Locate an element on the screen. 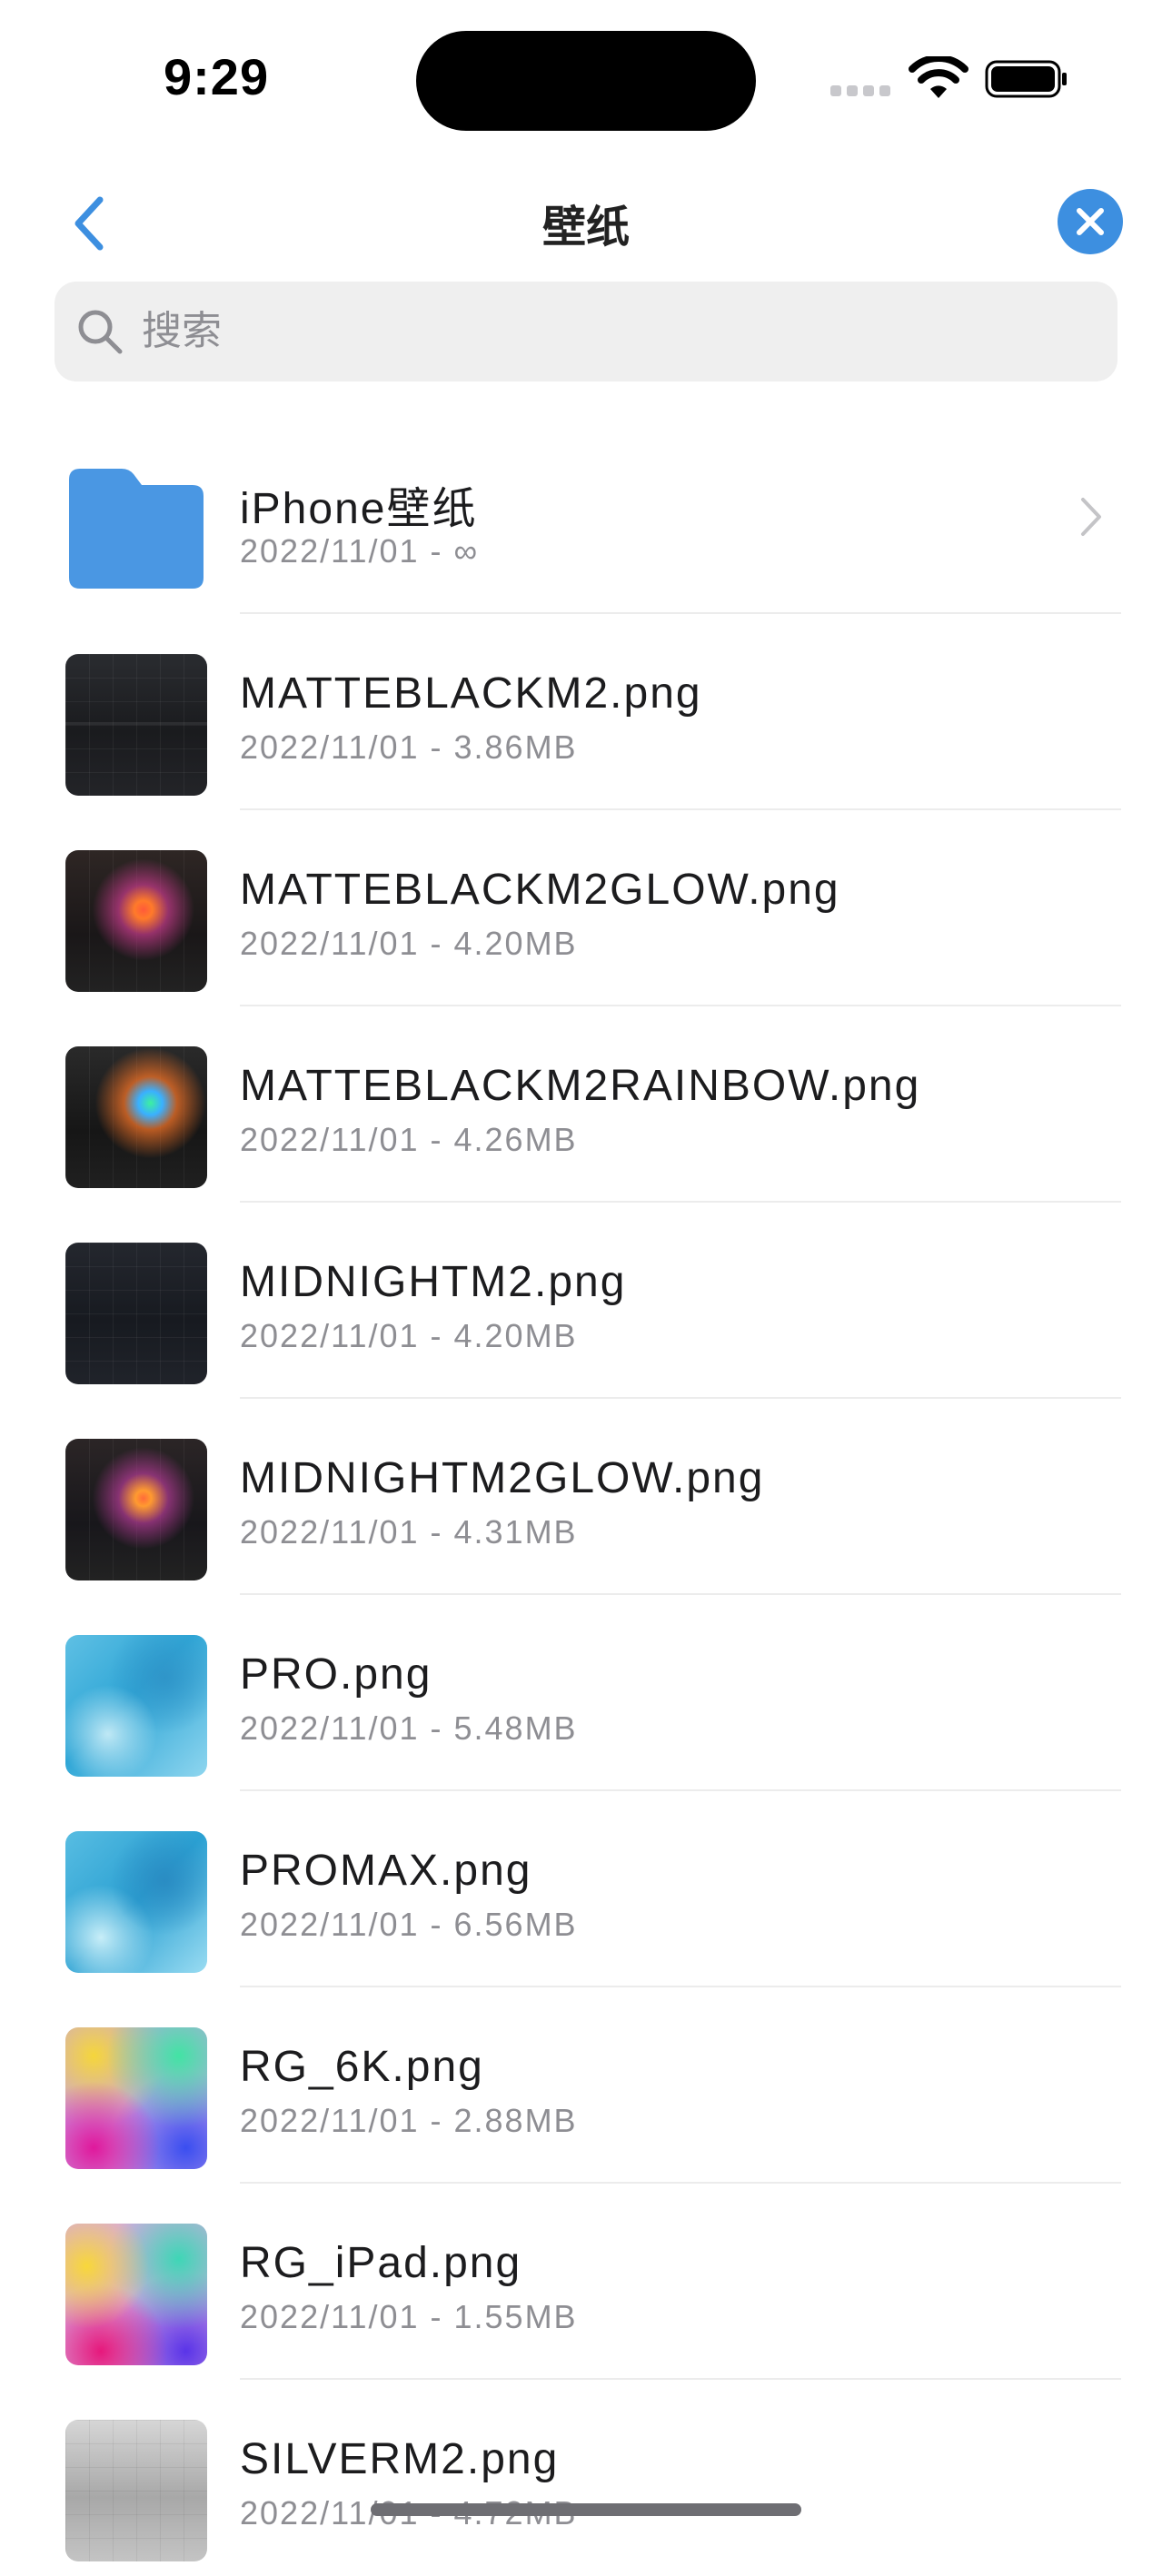  item-meta: 2022/11/01 - ∞ is located at coordinates (360, 551).